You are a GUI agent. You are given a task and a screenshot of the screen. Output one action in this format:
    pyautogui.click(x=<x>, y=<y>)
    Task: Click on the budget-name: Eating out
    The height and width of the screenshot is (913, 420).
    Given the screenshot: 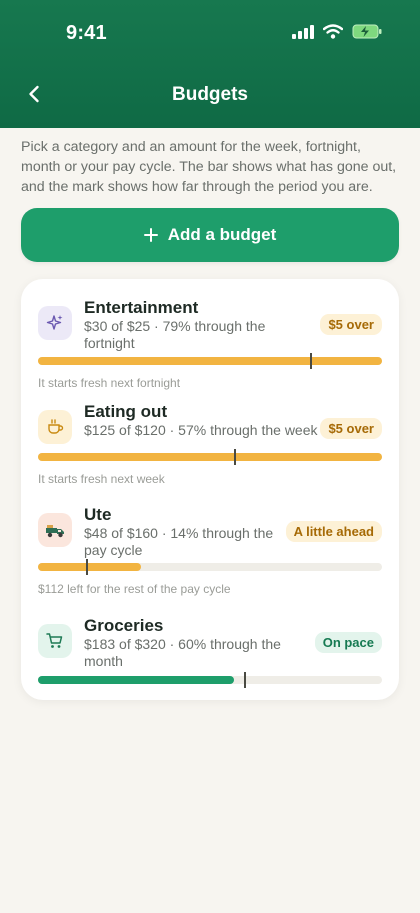 What is the action you would take?
    pyautogui.click(x=126, y=411)
    